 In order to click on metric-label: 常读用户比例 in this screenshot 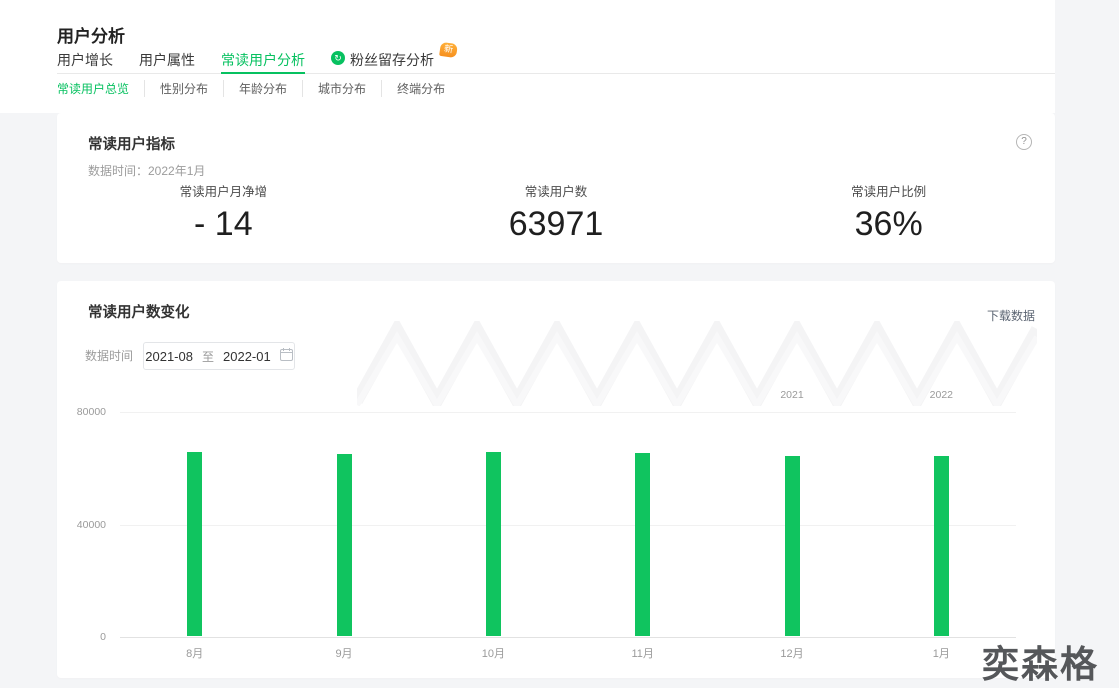, I will do `click(889, 192)`.